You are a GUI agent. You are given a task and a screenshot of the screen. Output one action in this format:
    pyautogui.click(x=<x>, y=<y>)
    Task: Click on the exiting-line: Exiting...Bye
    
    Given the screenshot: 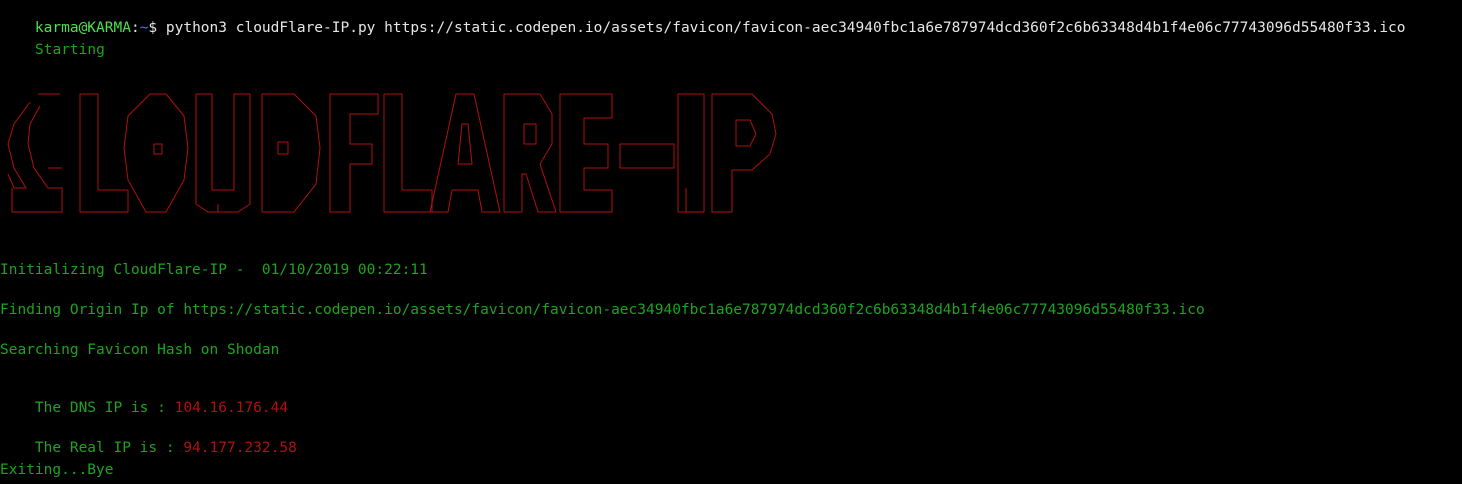 What is the action you would take?
    pyautogui.click(x=57, y=470)
    